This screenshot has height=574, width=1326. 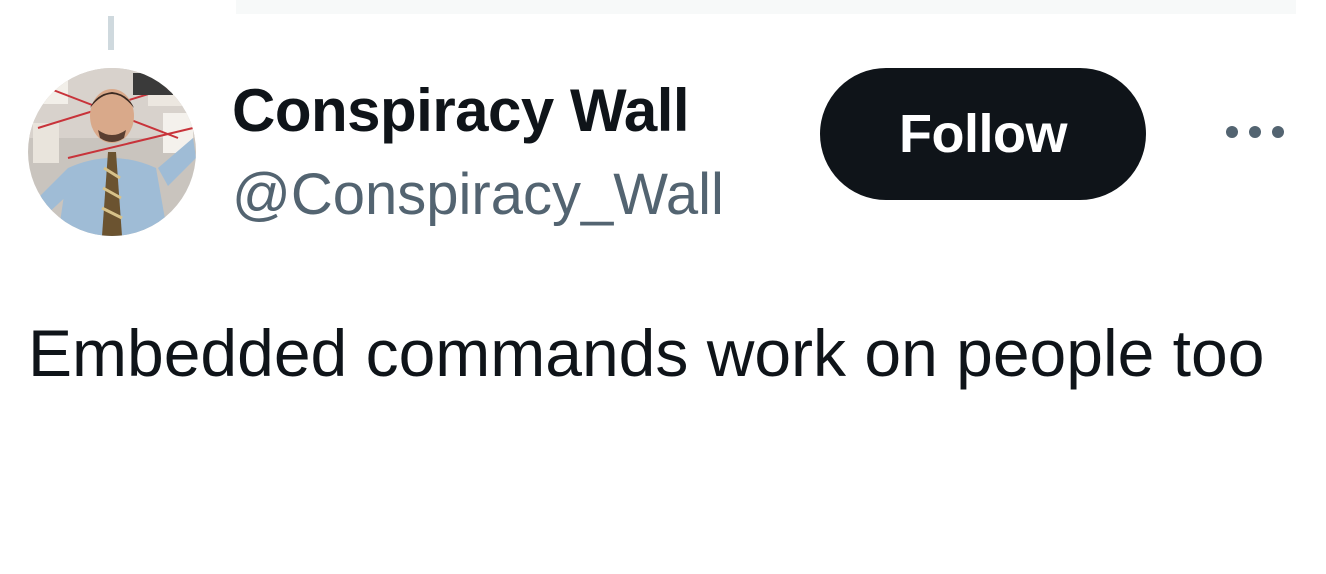 I want to click on top-divider, so click(x=766, y=7).